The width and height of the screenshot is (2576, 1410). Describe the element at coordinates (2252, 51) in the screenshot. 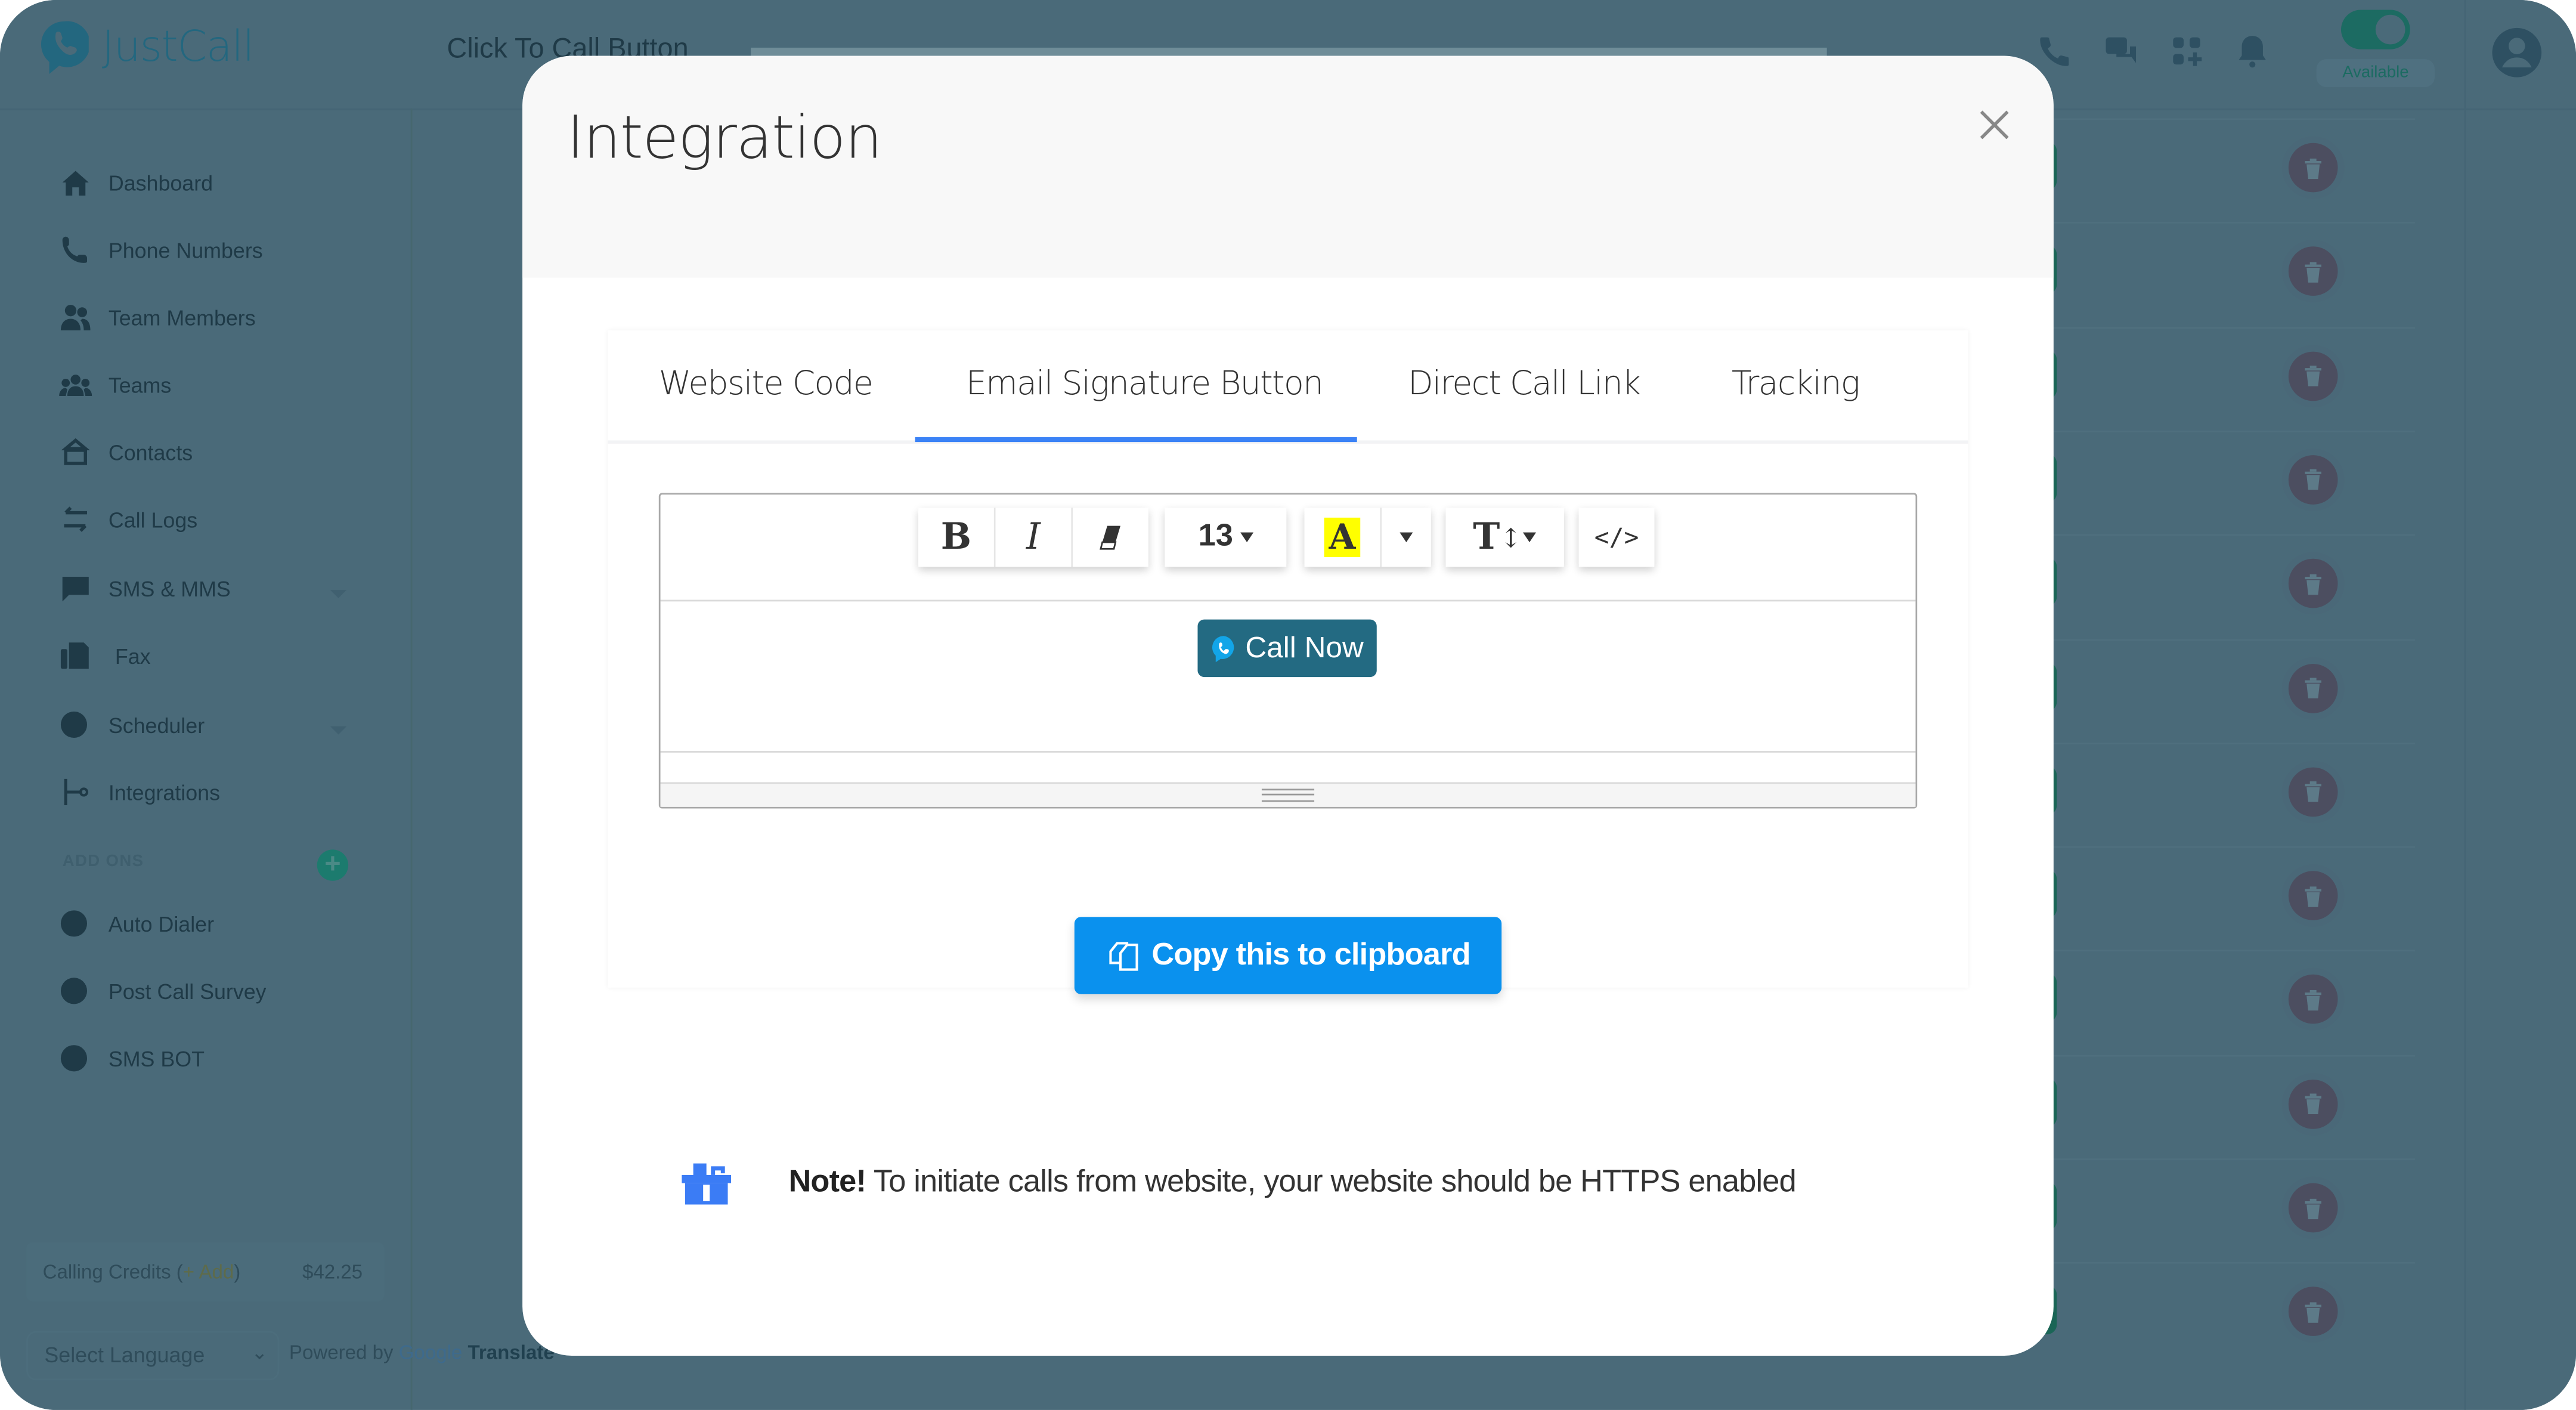

I see `bell-icon` at that location.